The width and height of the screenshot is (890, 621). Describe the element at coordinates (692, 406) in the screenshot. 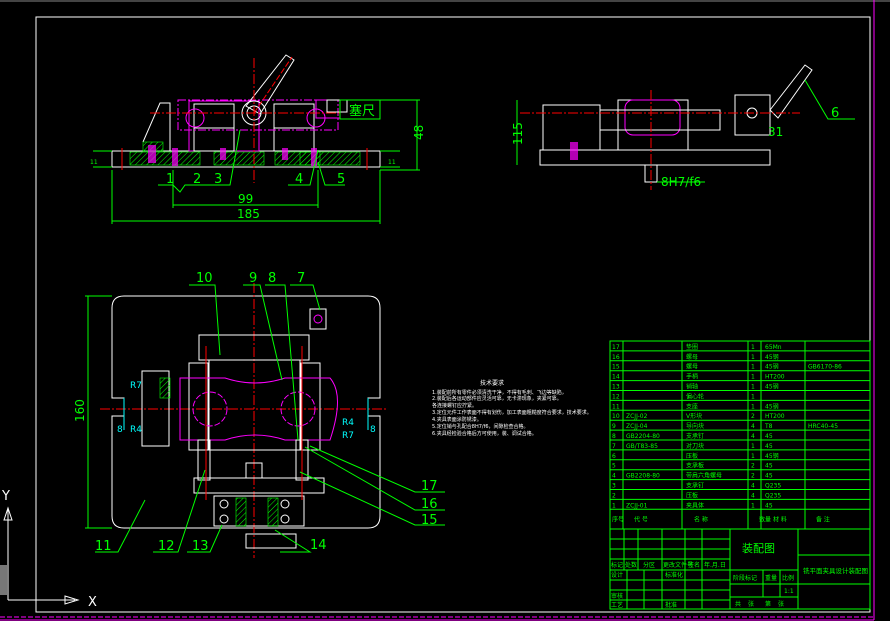

I see `bom-cell-name: 支座` at that location.